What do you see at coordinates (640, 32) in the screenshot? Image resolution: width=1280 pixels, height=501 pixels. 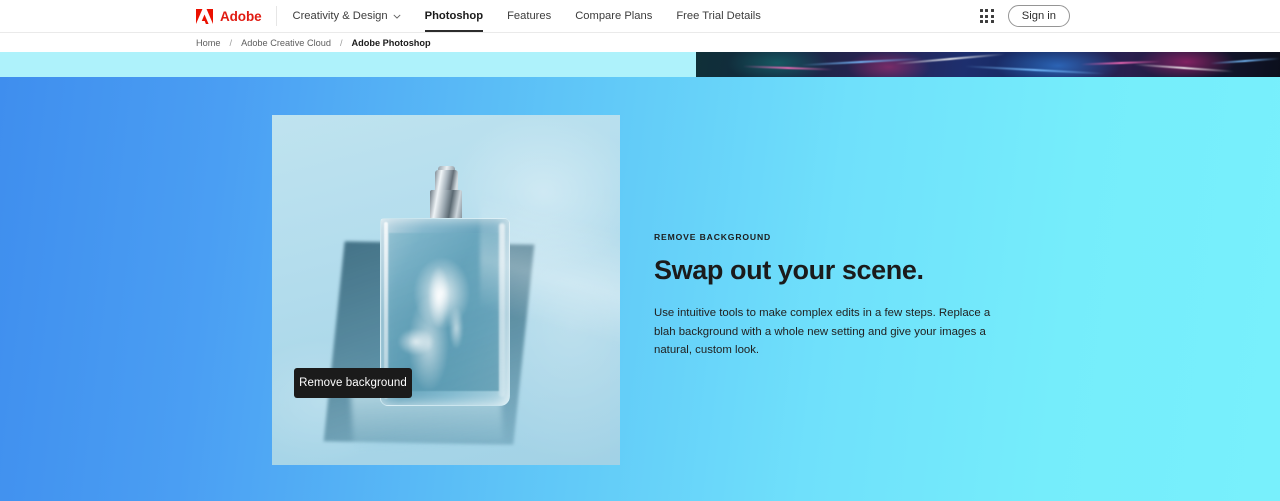 I see `nav-bottom-rule` at bounding box center [640, 32].